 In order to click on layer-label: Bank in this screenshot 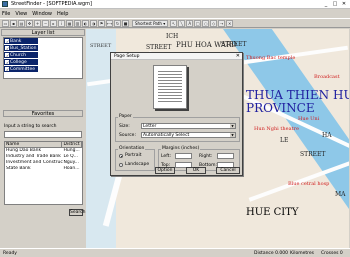, I will do `click(16, 41)`.